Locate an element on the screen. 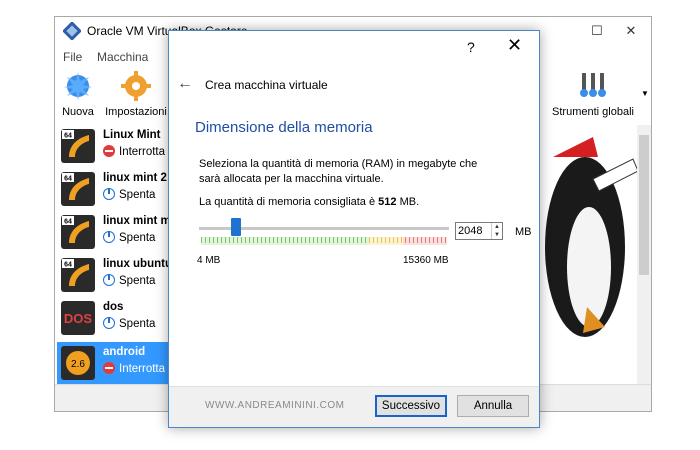 Image resolution: width=700 pixels, height=450 pixels. virtualbox-app-icon is located at coordinates (72, 31).